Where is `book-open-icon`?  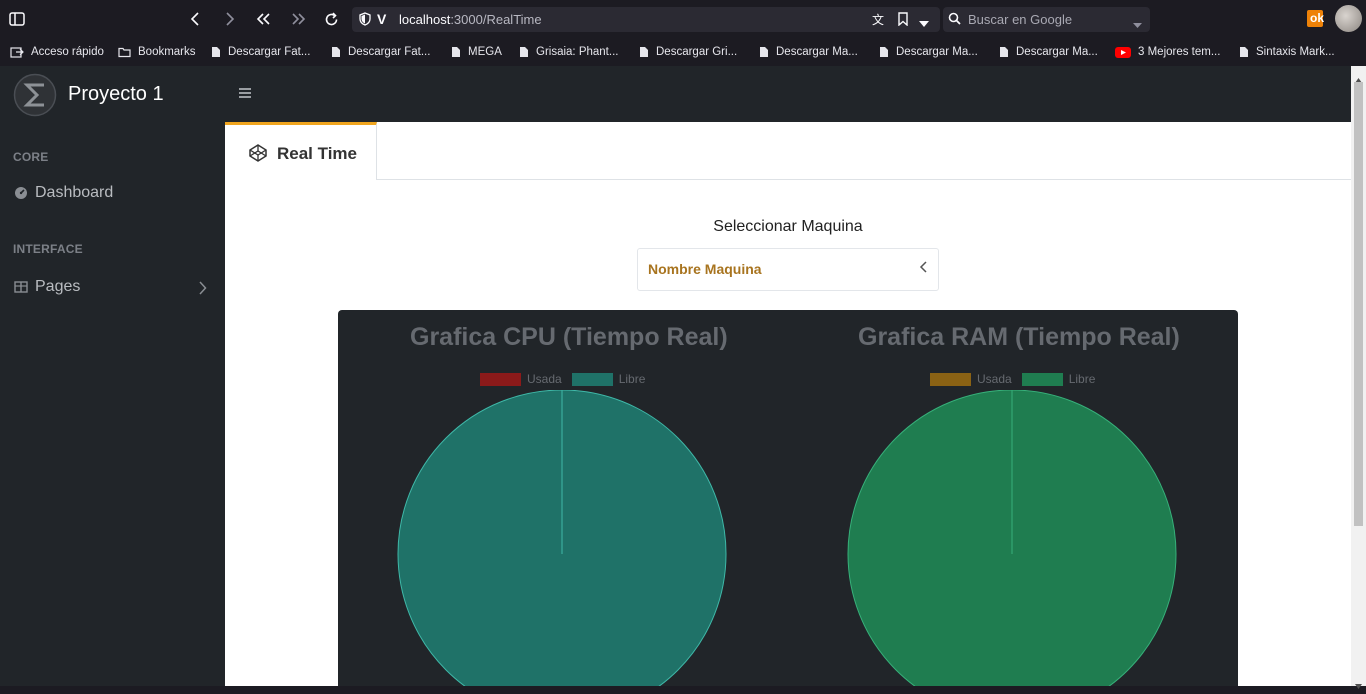 book-open-icon is located at coordinates (21, 287).